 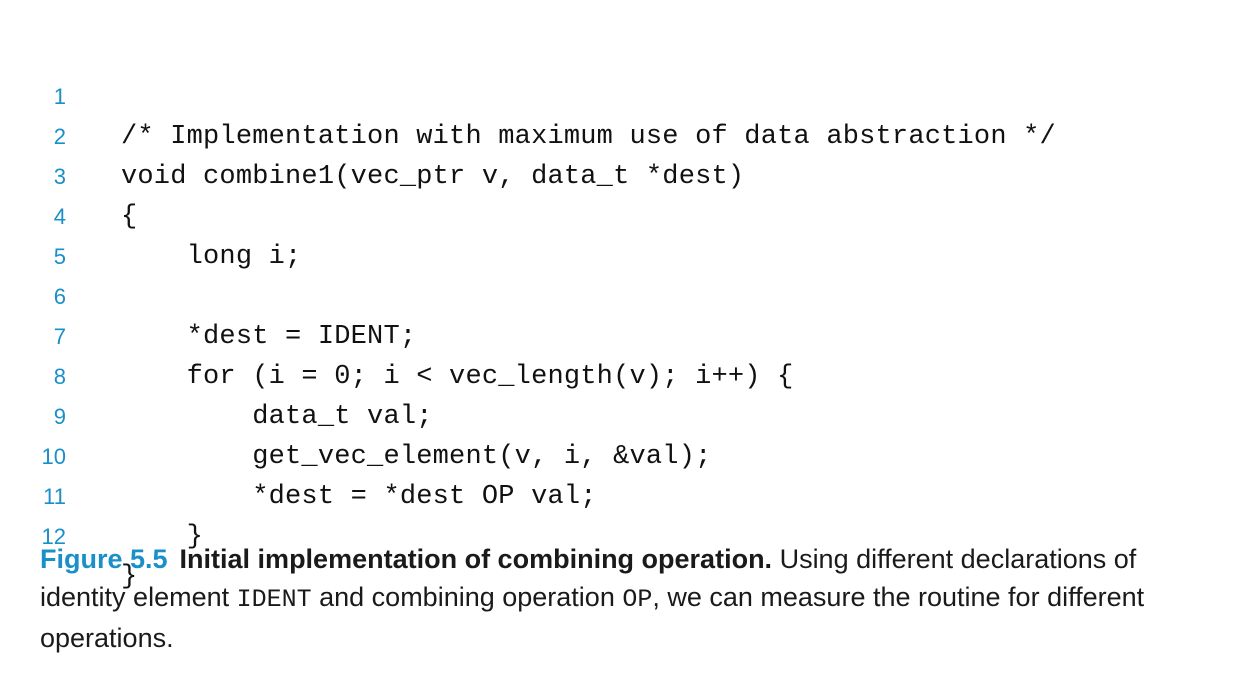 I want to click on caption-code-op: OP, so click(x=637, y=599).